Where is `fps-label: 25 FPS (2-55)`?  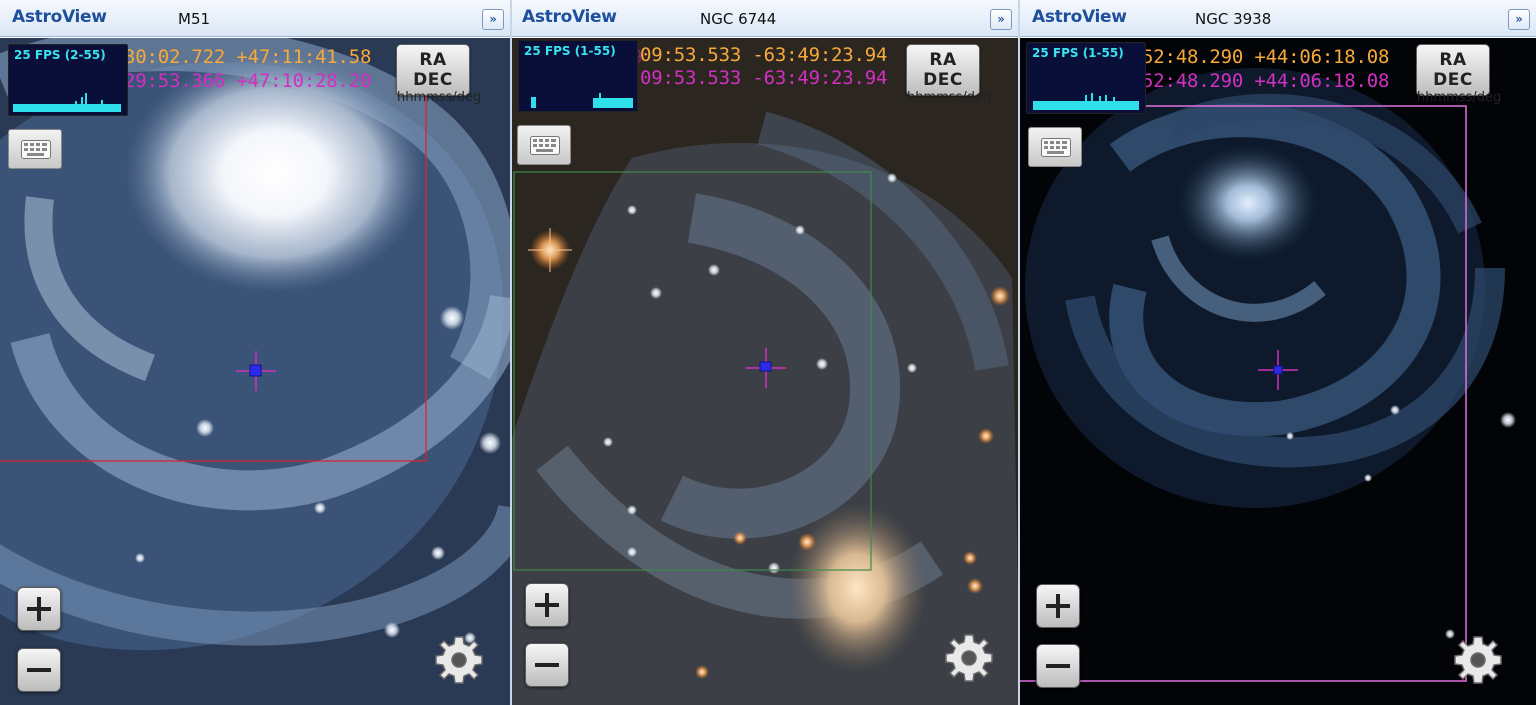
fps-label: 25 FPS (2-55) is located at coordinates (60, 55).